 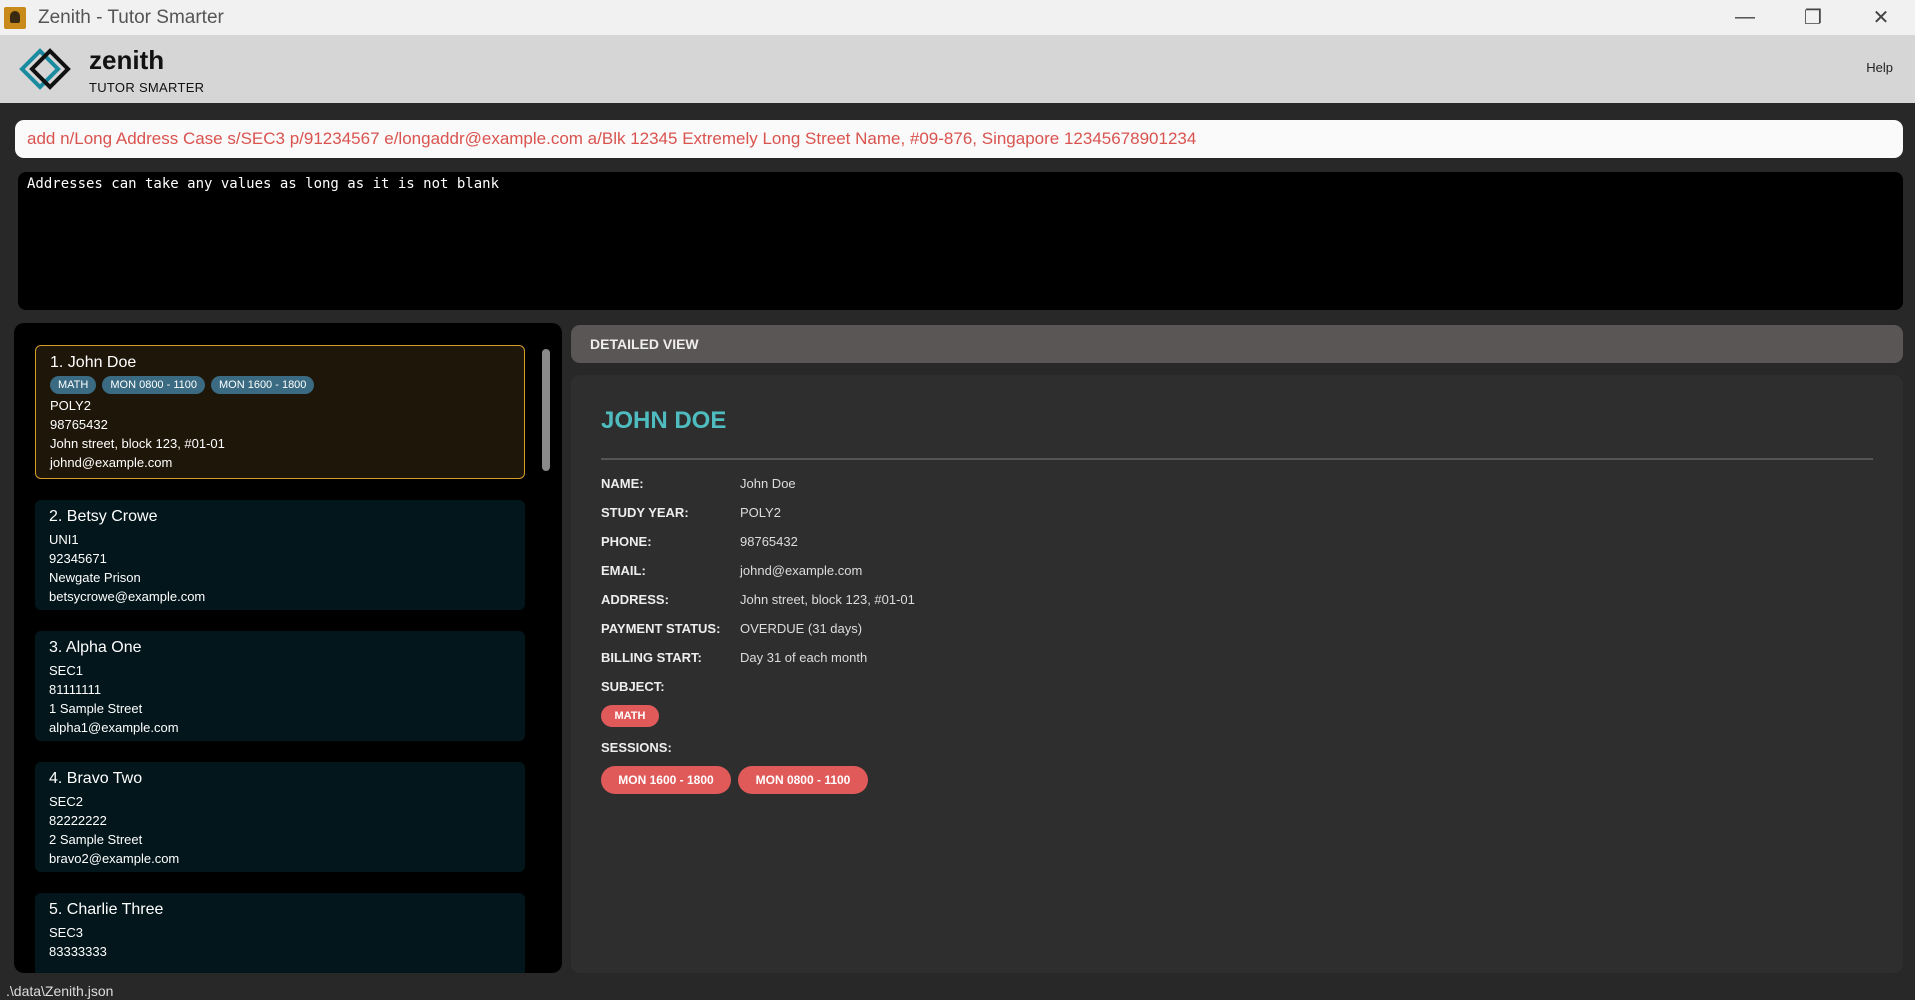 I want to click on person-name: 2. Betsy Crowe, so click(x=103, y=516).